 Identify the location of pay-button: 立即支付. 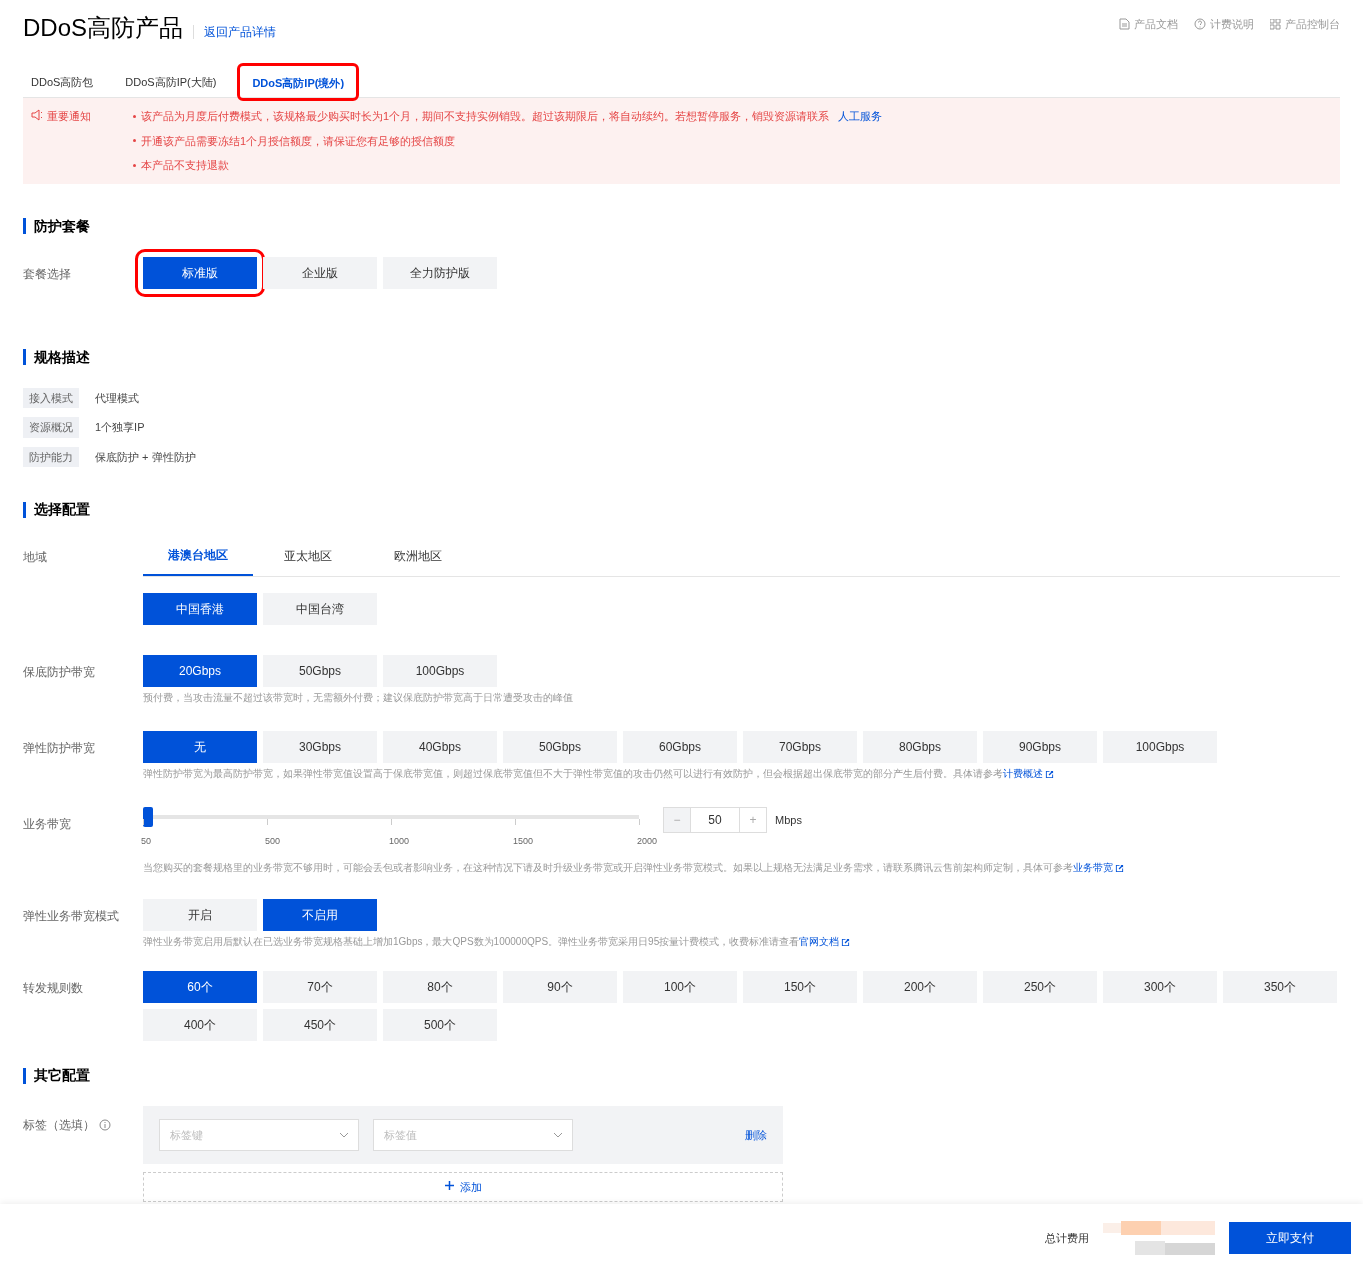
(1290, 1238).